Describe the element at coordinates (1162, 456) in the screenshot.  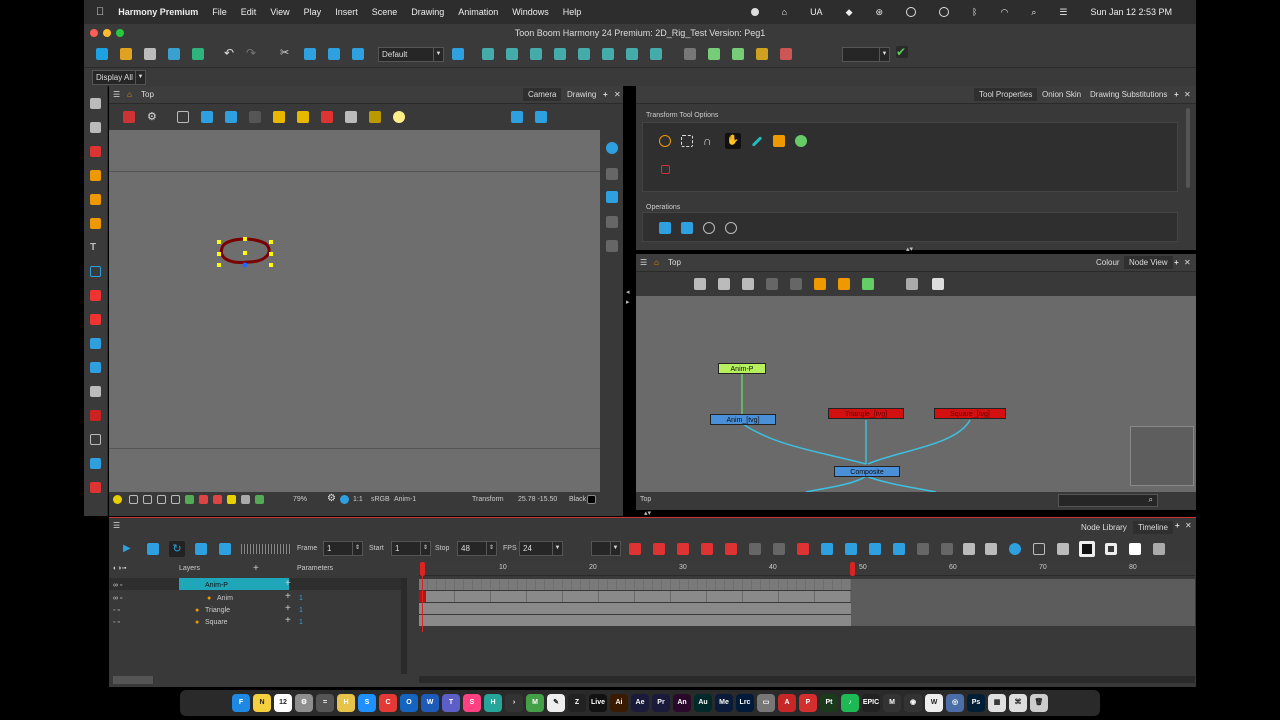
I see `node-navigator` at that location.